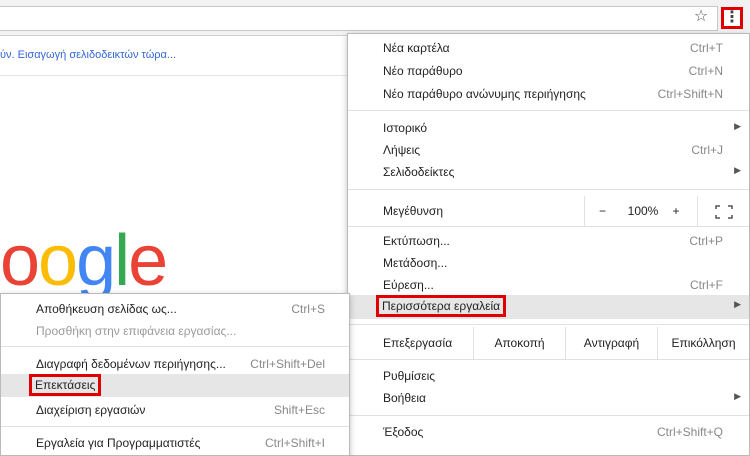 The image size is (750, 456). I want to click on zoom-out-button: −, so click(602, 211).